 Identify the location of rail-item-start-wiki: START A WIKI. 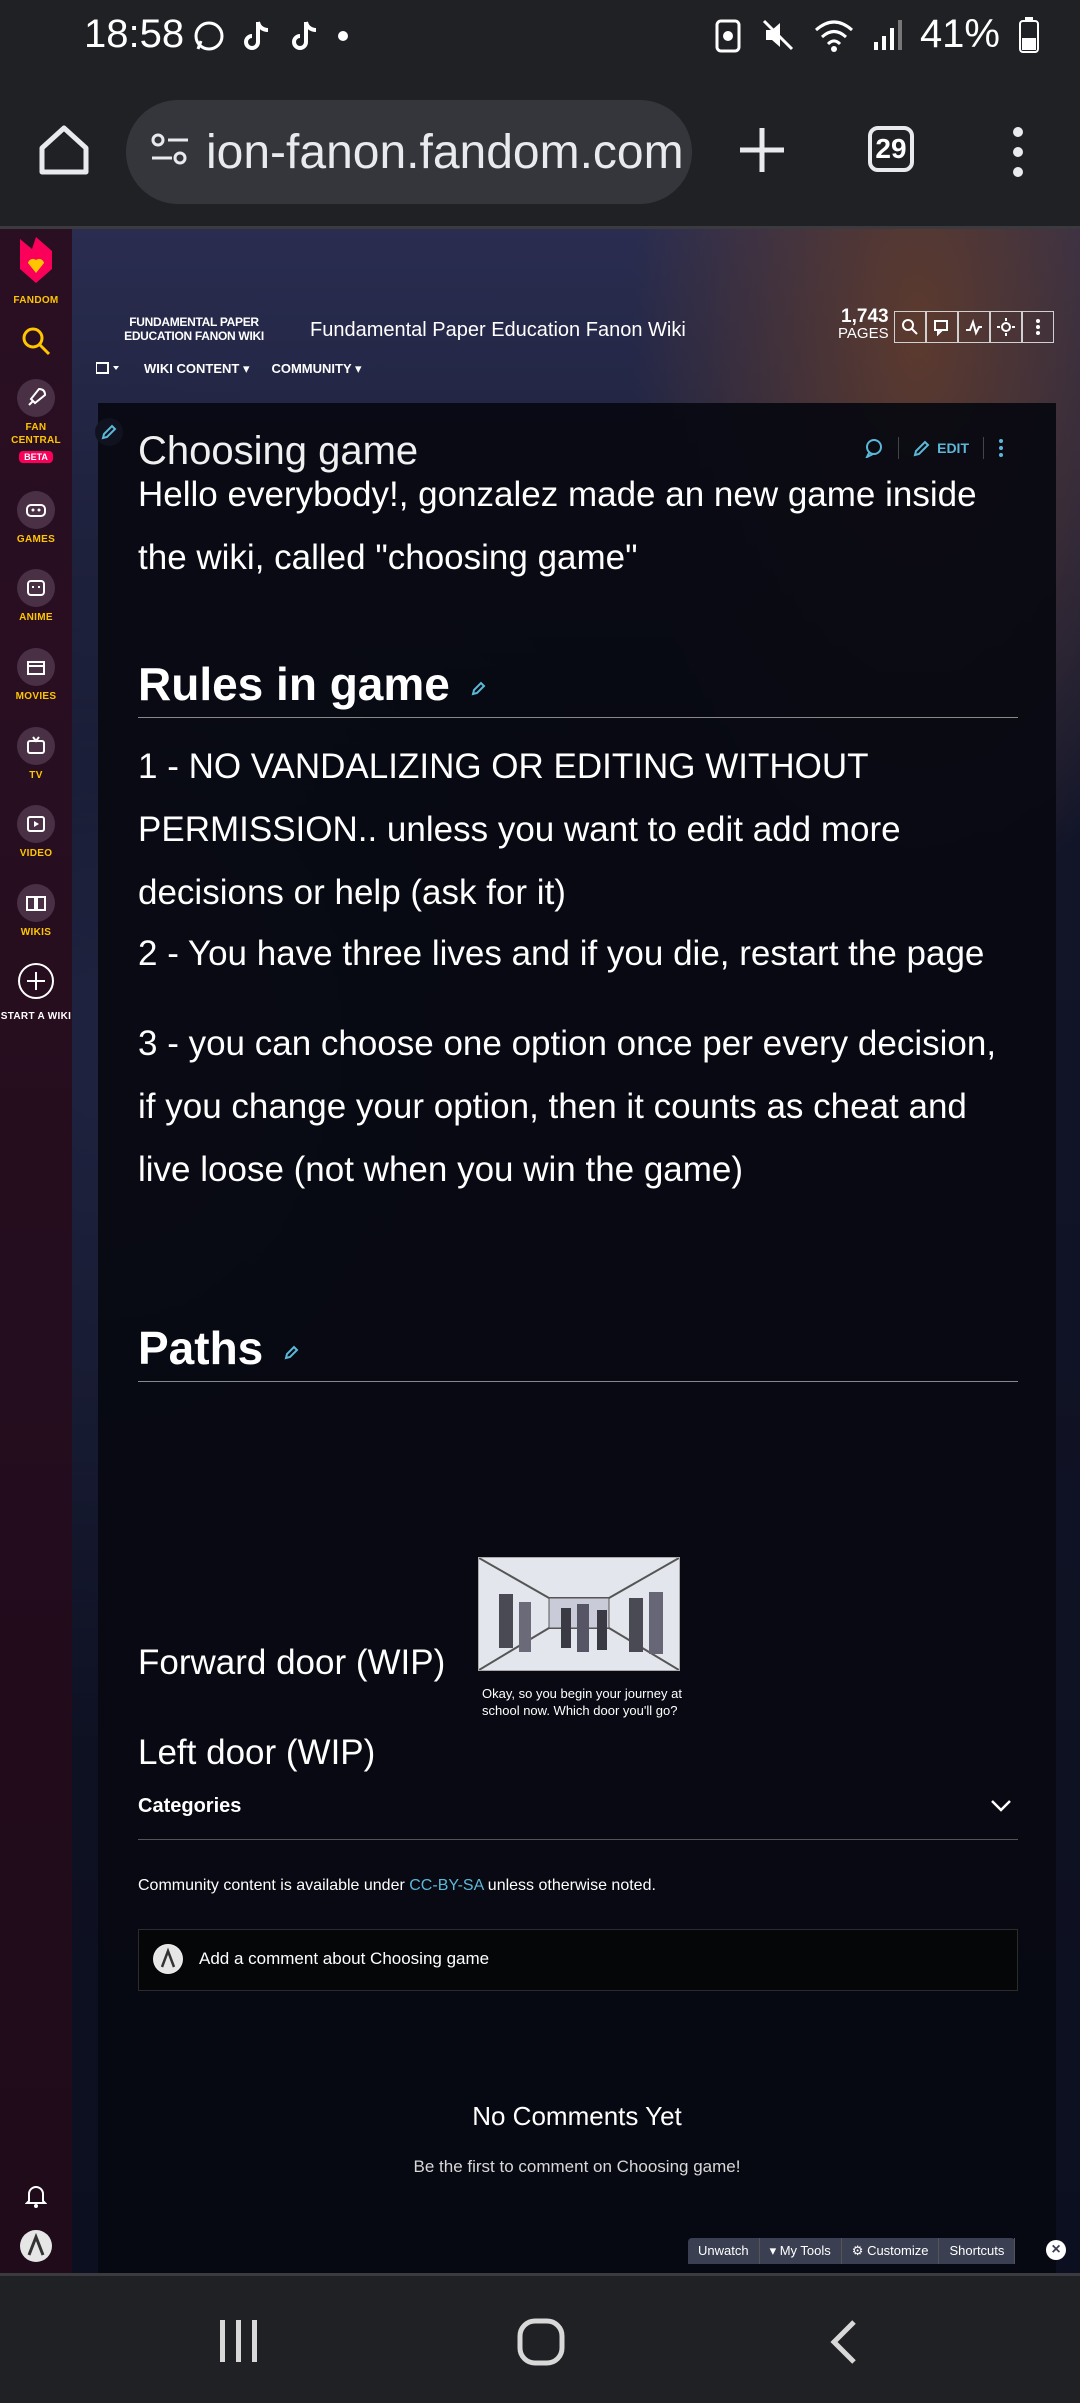
(36, 992).